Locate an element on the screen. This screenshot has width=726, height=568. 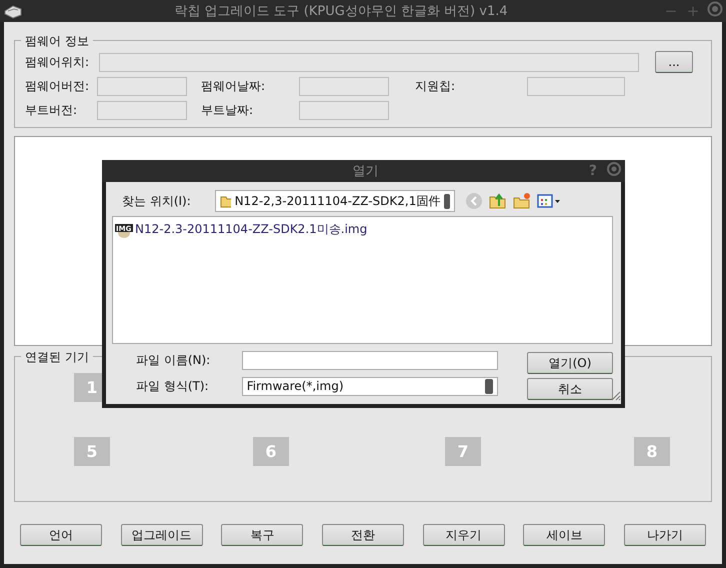
cancel-button: 취소 is located at coordinates (570, 389).